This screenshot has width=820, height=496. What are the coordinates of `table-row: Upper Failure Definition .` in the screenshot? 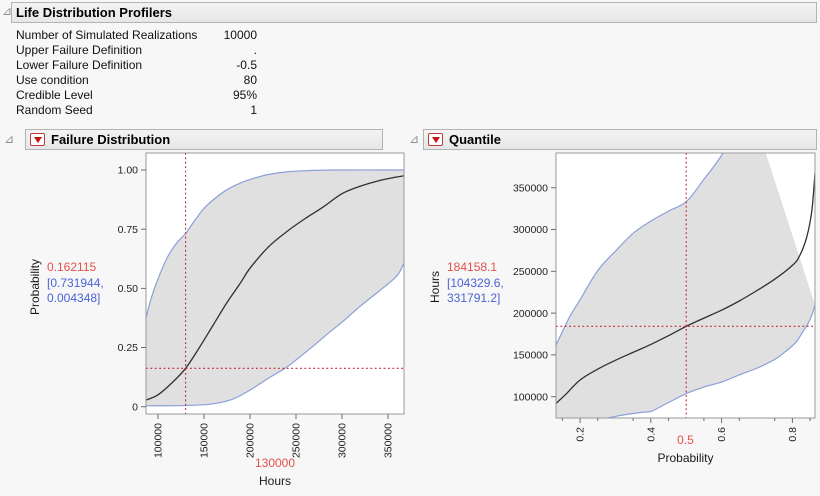 It's located at (136, 50).